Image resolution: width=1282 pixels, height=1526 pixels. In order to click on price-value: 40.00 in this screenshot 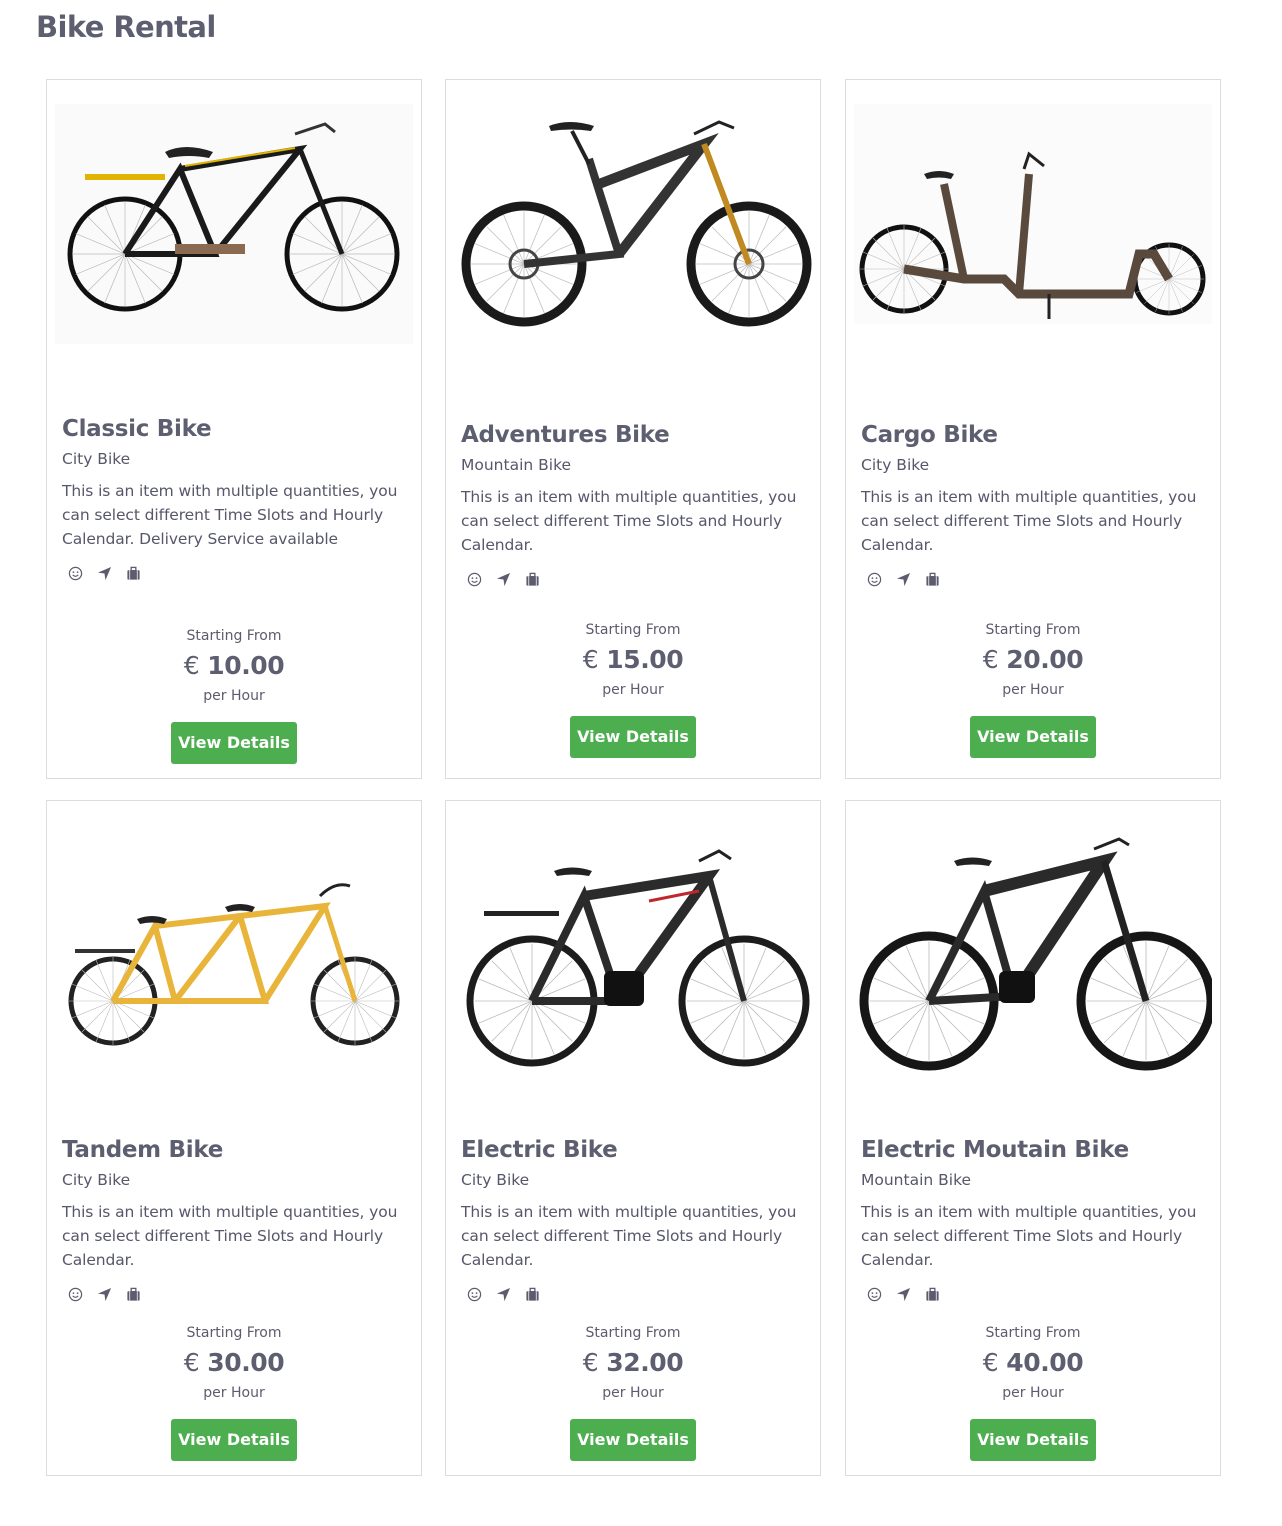, I will do `click(1045, 1362)`.